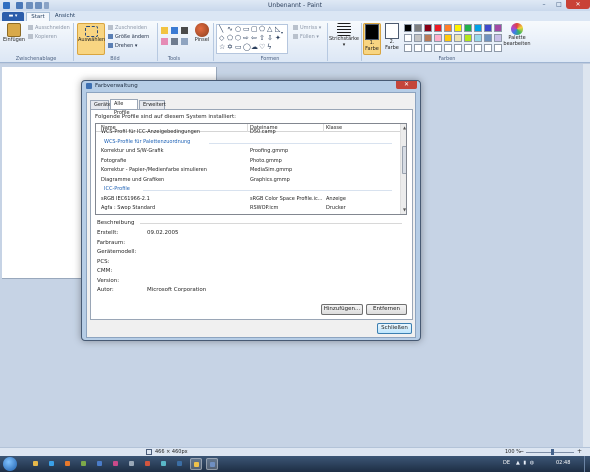  What do you see at coordinates (128, 37) in the screenshot?
I see `resize-button: Größe ändern` at bounding box center [128, 37].